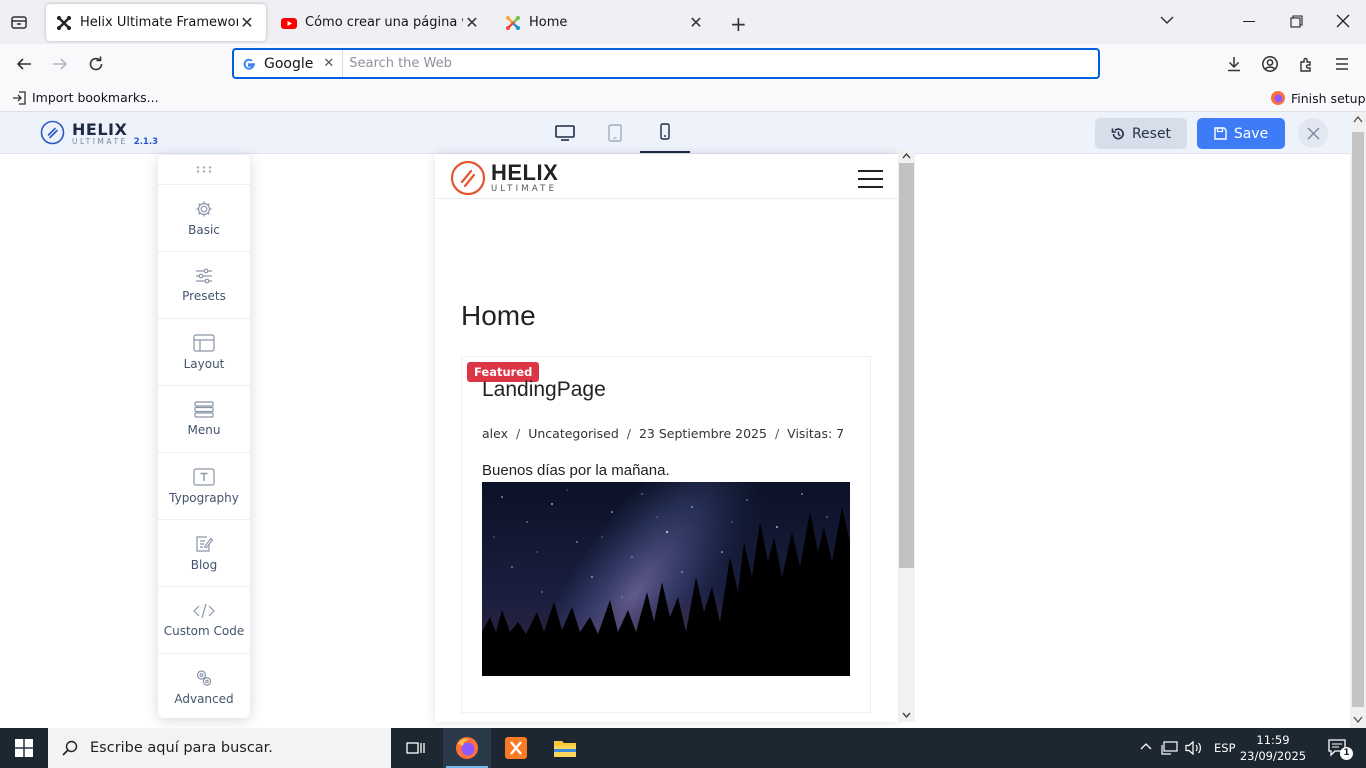  What do you see at coordinates (381, 22) in the screenshot?
I see `browser-tab-youtube: Cómo crear una página web co ✕` at bounding box center [381, 22].